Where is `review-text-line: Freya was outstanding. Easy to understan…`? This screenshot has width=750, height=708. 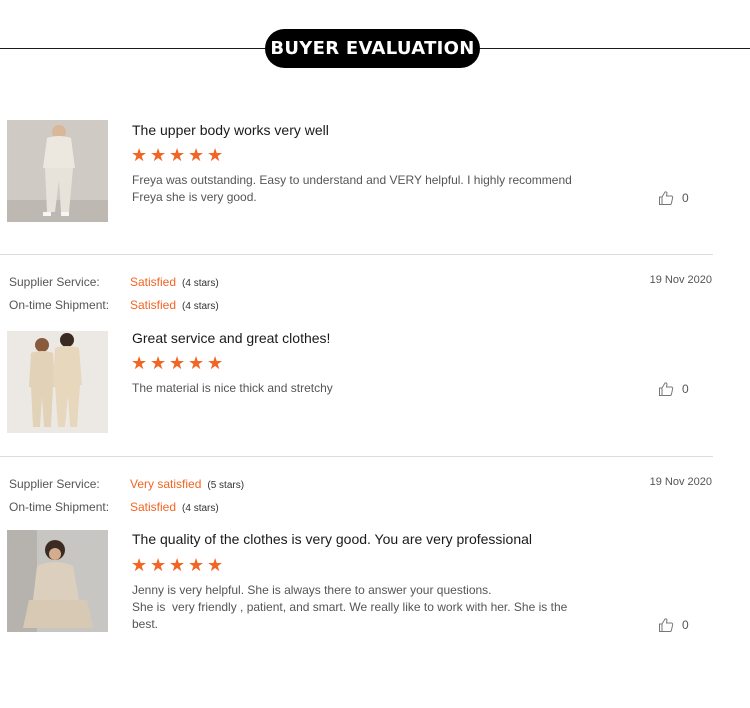 review-text-line: Freya was outstanding. Easy to understan… is located at coordinates (352, 180).